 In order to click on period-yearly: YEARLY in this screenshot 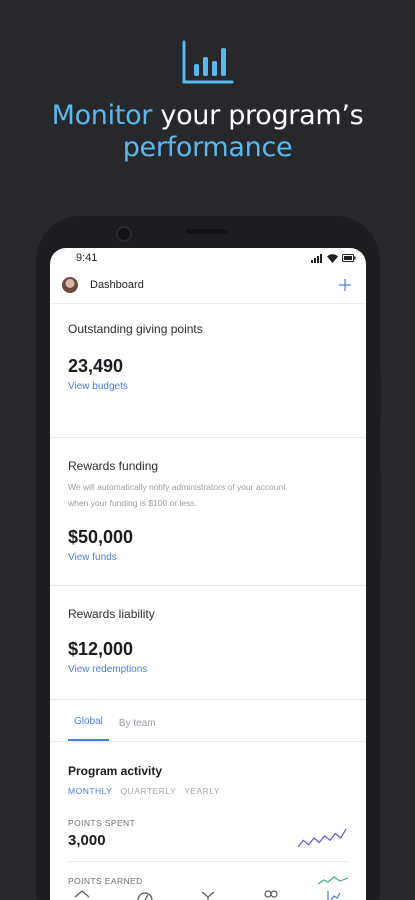, I will do `click(202, 791)`.